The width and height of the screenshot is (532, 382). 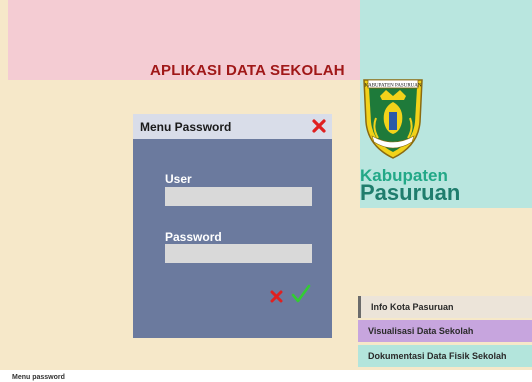 I want to click on dialog-titlebar: Menu Password, so click(x=232, y=126).